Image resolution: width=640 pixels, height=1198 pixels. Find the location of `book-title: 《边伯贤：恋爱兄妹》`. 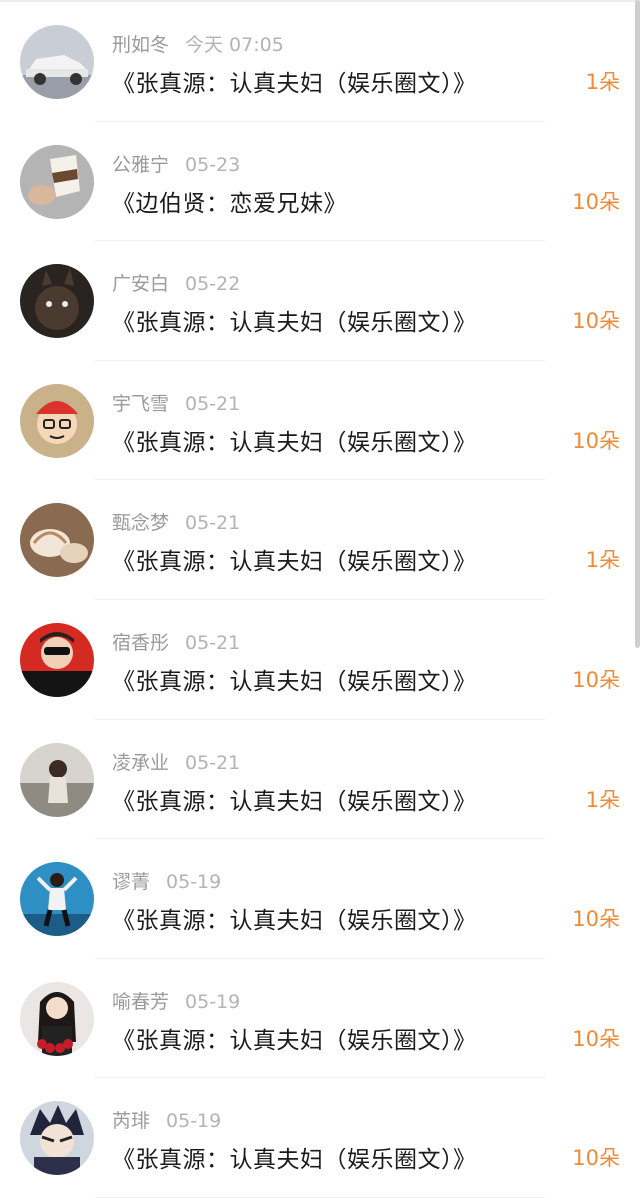

book-title: 《边伯贤：恋爱兄妹》 is located at coordinates (229, 201).